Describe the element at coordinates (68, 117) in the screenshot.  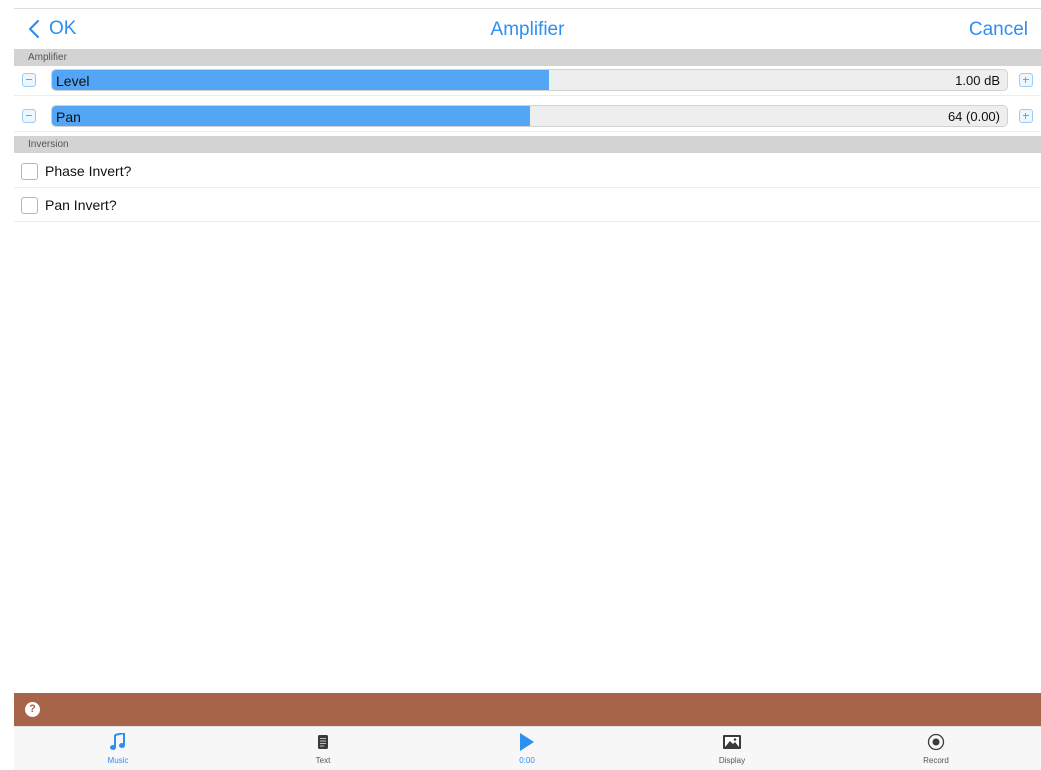
I see `pan-label: Pan` at that location.